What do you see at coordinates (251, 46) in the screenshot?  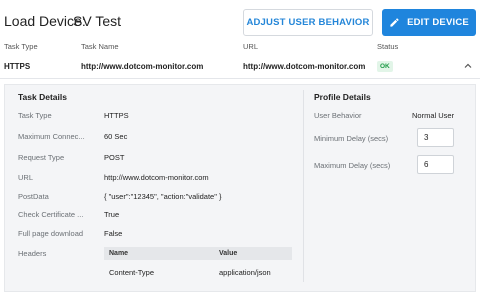 I see `column-header-url: URL` at bounding box center [251, 46].